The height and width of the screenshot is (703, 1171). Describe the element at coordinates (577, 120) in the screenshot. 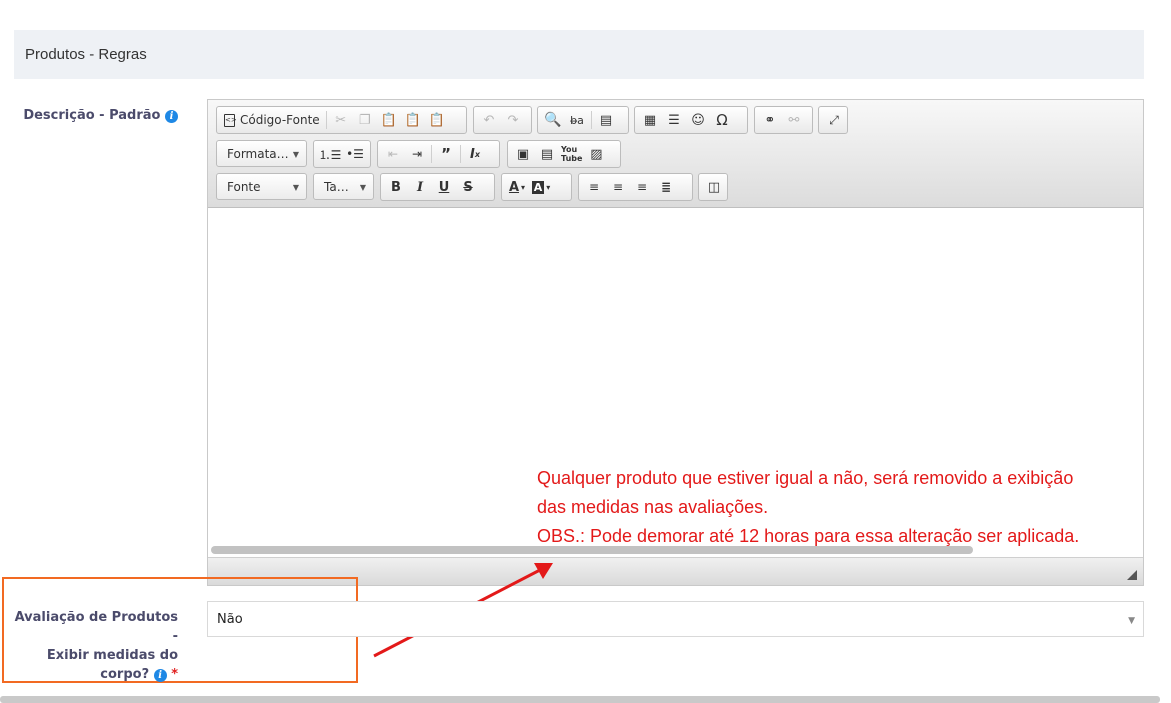

I see `replace-icon: b̶a` at that location.